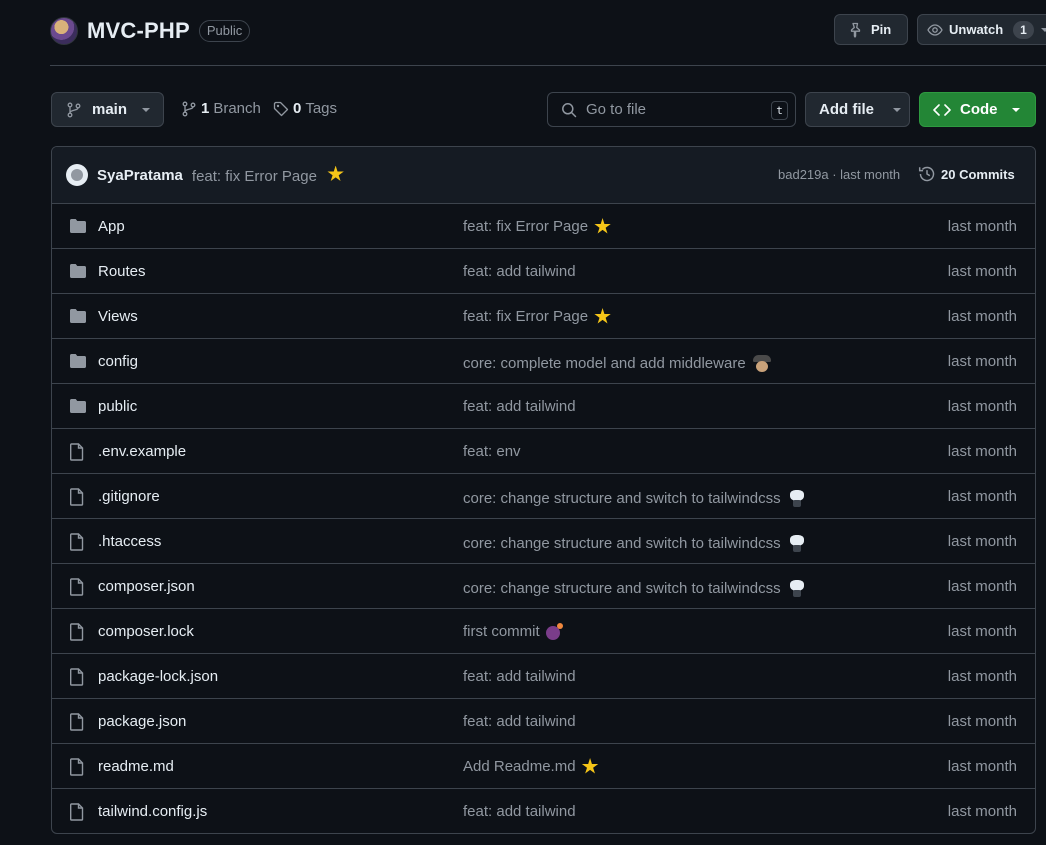 The width and height of the screenshot is (1046, 845). What do you see at coordinates (152, 811) in the screenshot?
I see `file-name: tailwind.config.js` at bounding box center [152, 811].